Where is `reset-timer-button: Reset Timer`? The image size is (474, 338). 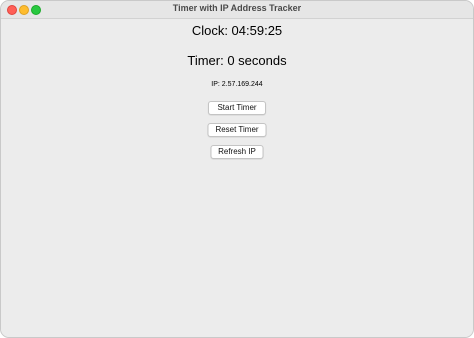
reset-timer-button: Reset Timer is located at coordinates (237, 130).